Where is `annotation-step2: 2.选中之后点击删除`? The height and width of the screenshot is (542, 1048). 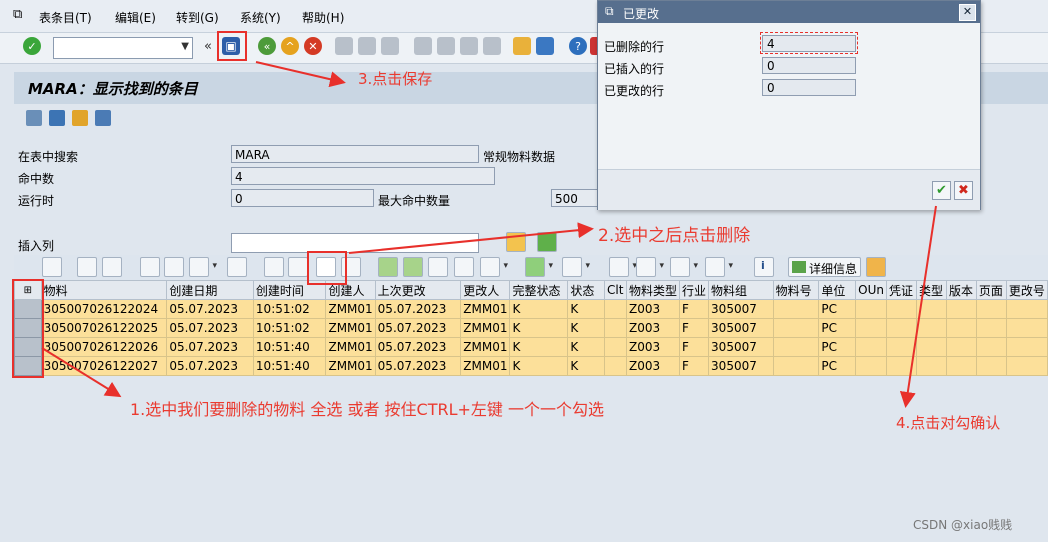
annotation-step2: 2.选中之后点击删除 is located at coordinates (674, 236).